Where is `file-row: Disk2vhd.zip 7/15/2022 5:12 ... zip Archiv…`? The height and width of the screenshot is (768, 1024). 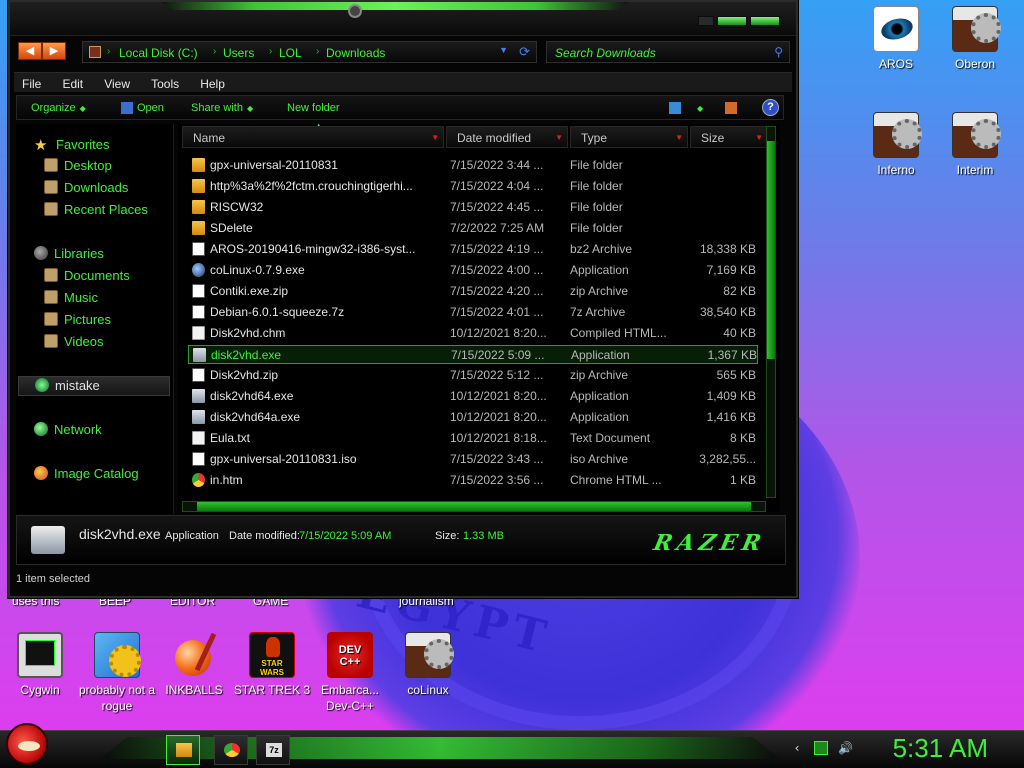
file-row: Disk2vhd.zip 7/15/2022 5:12 ... zip Archiv… is located at coordinates (473, 375).